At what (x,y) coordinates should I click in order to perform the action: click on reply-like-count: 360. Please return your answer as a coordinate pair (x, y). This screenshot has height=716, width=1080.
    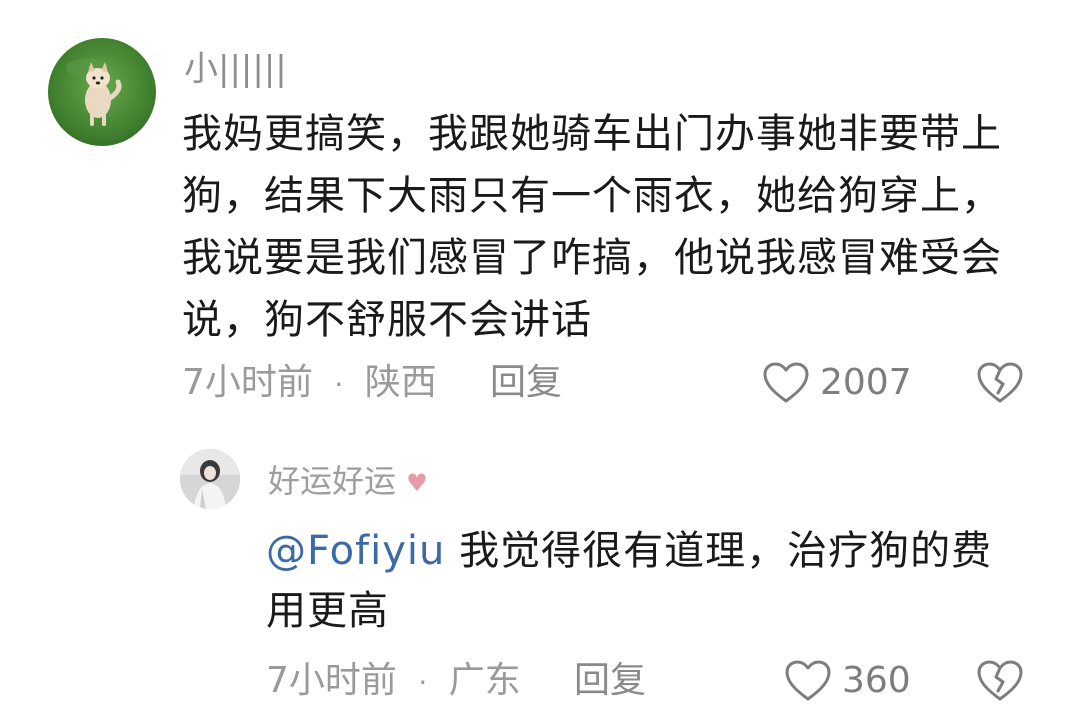
    Looking at the image, I should click on (876, 680).